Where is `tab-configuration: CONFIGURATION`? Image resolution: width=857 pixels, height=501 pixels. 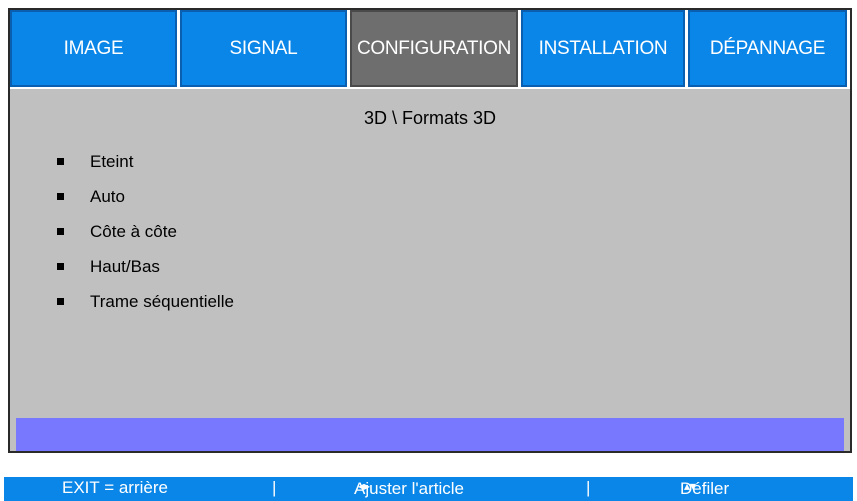 tab-configuration: CONFIGURATION is located at coordinates (434, 48).